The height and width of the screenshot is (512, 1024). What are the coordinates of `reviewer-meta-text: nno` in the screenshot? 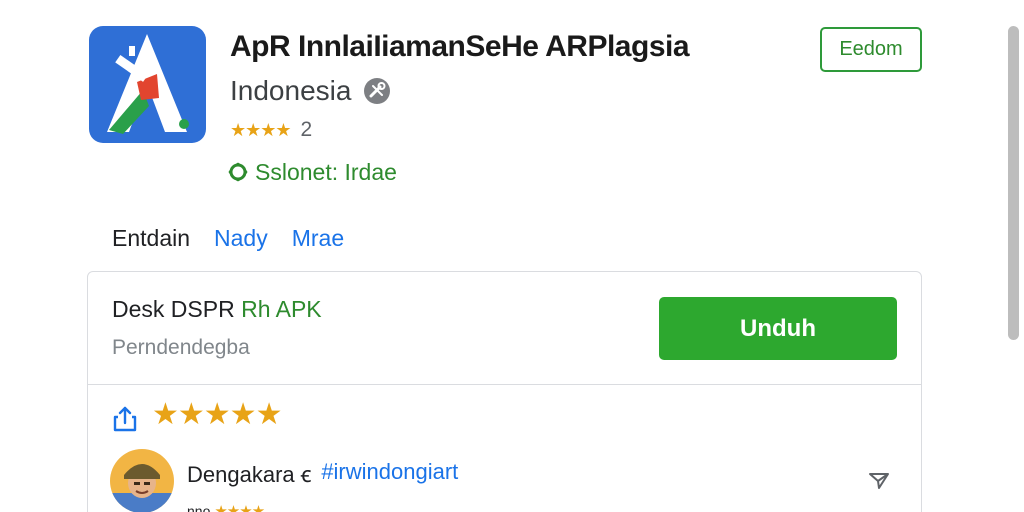 It's located at (199, 507).